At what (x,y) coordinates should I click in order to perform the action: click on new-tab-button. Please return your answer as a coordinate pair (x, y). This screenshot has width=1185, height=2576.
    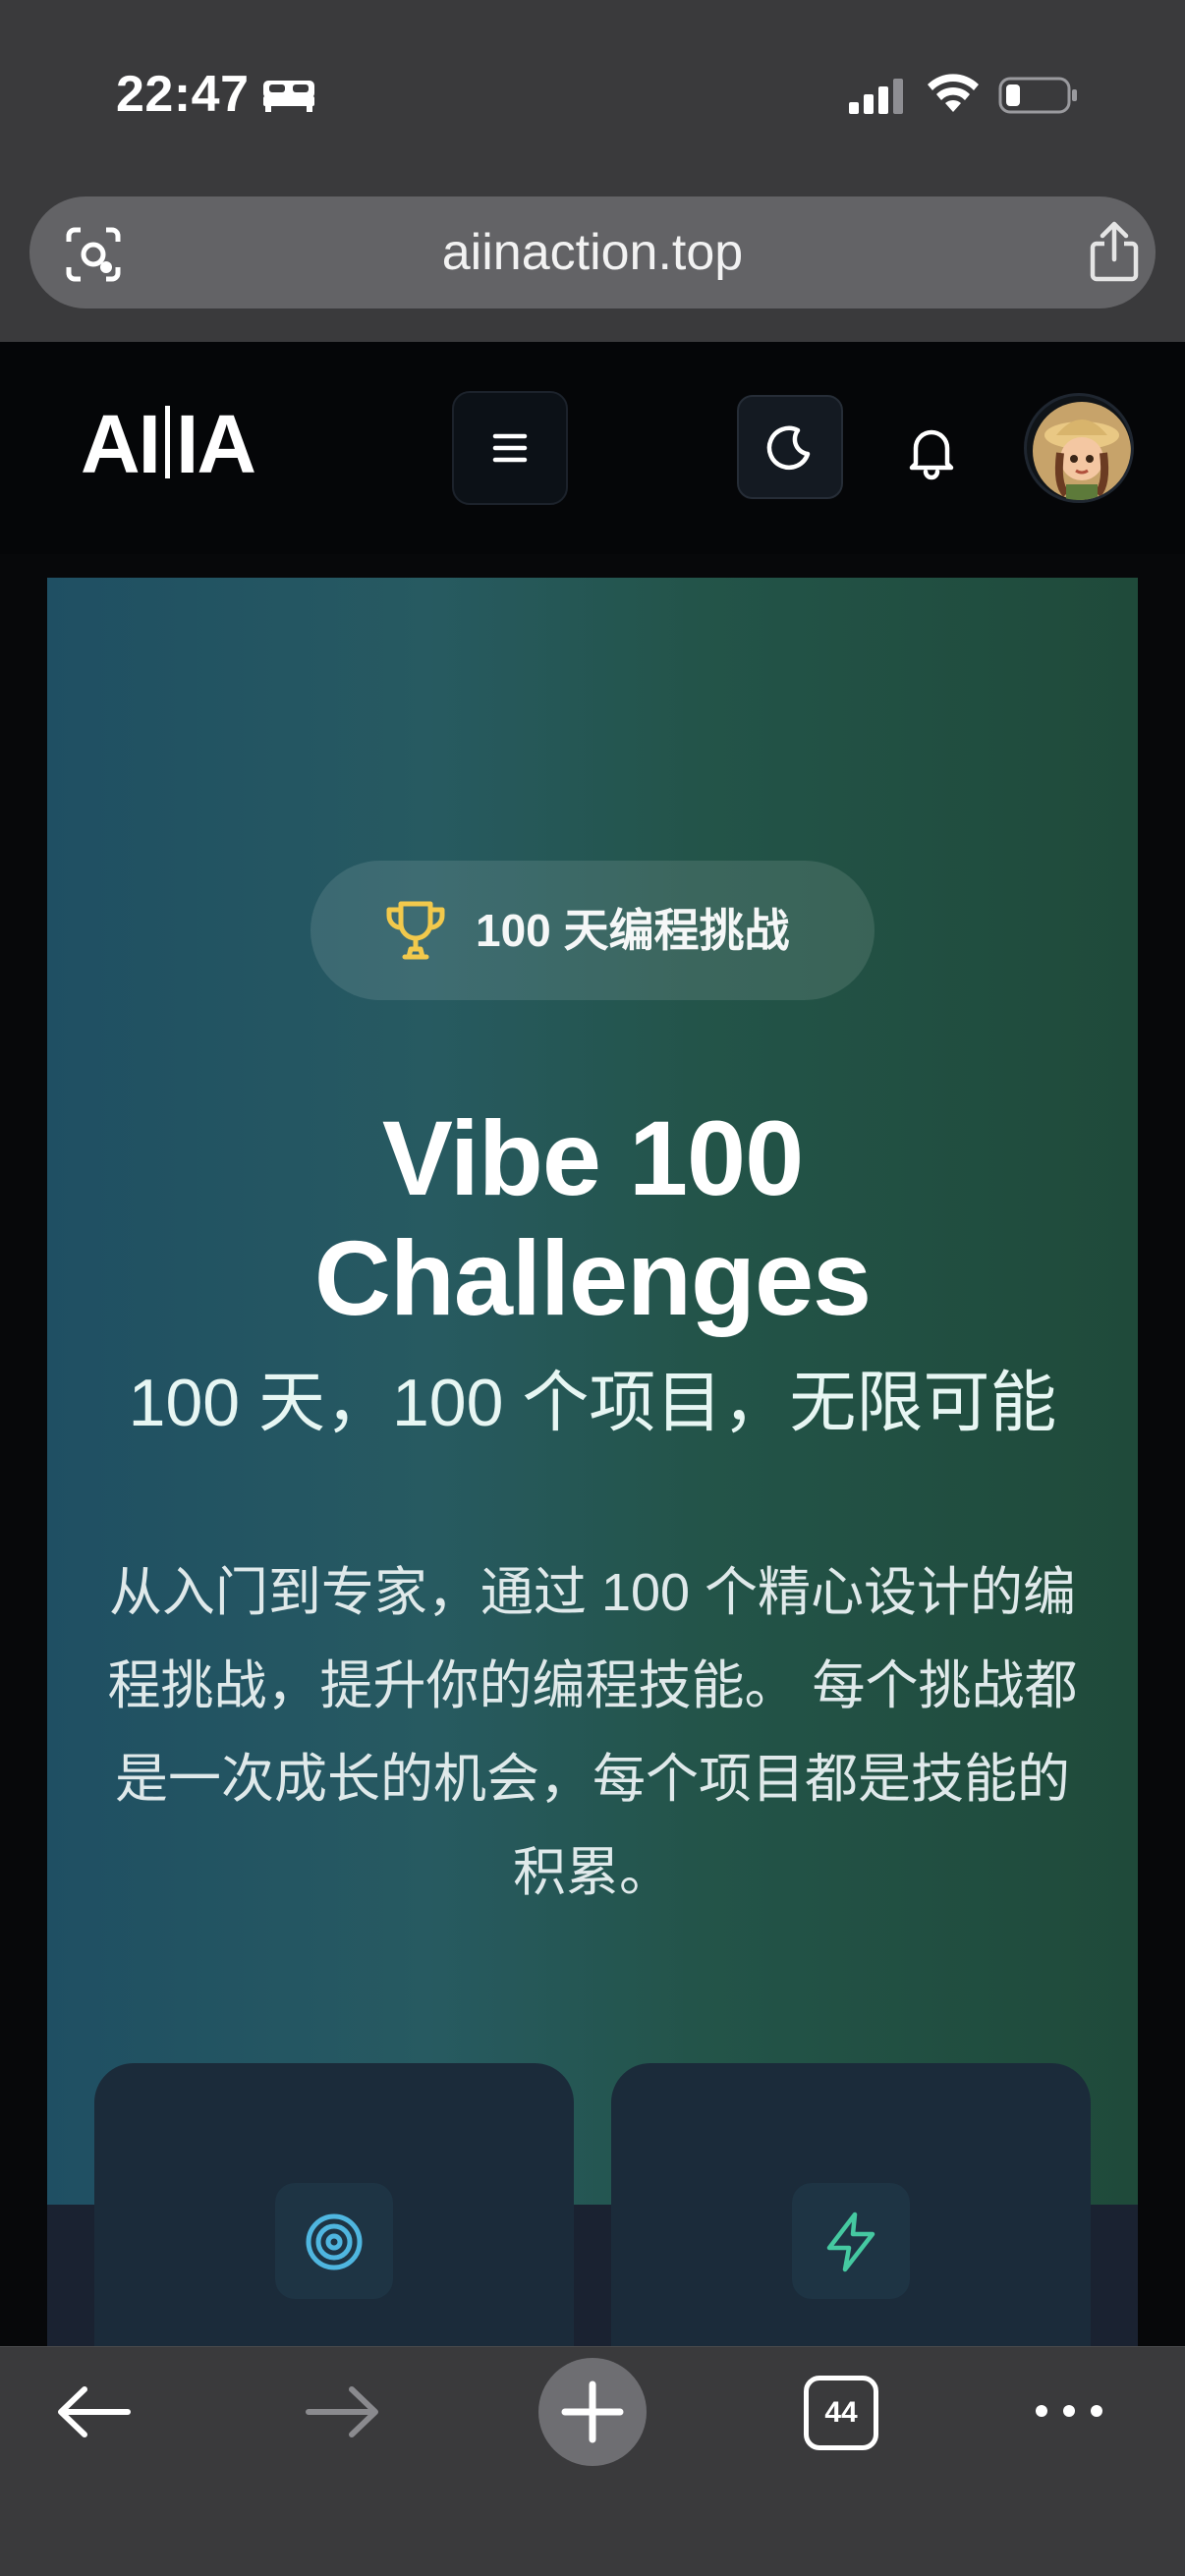
    Looking at the image, I should click on (592, 2412).